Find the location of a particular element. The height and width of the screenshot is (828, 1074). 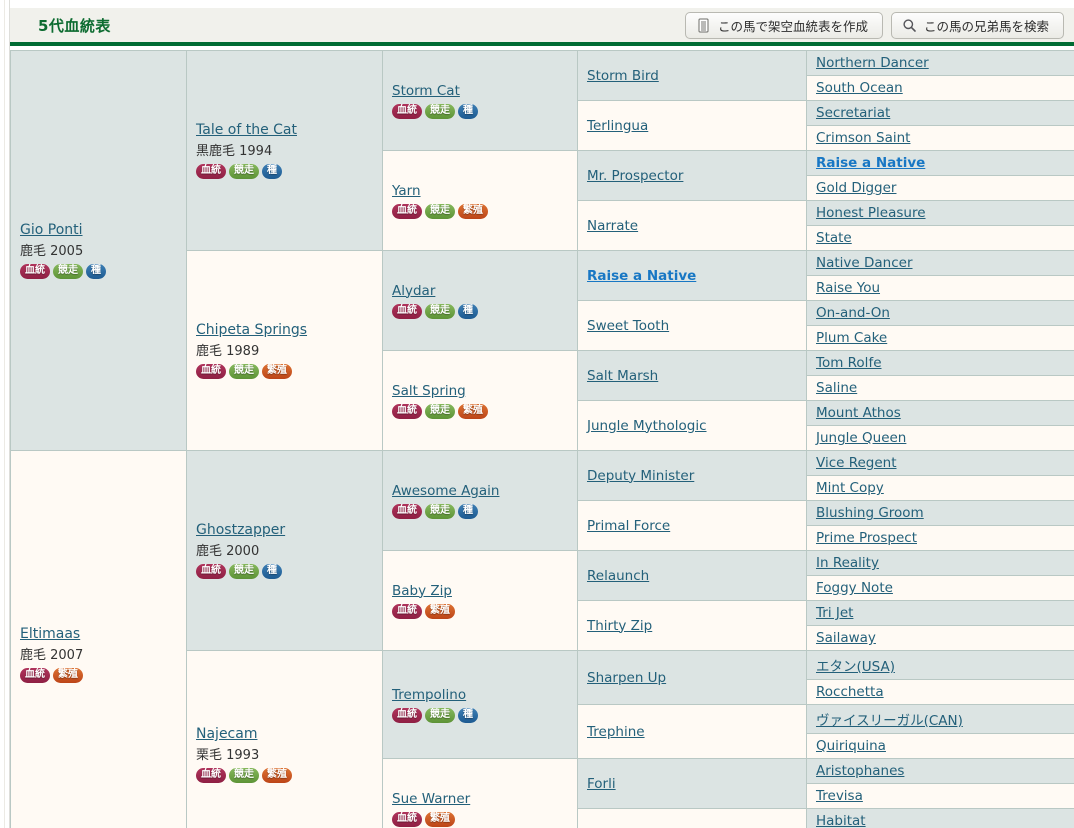

horse-link: Saline is located at coordinates (836, 388).